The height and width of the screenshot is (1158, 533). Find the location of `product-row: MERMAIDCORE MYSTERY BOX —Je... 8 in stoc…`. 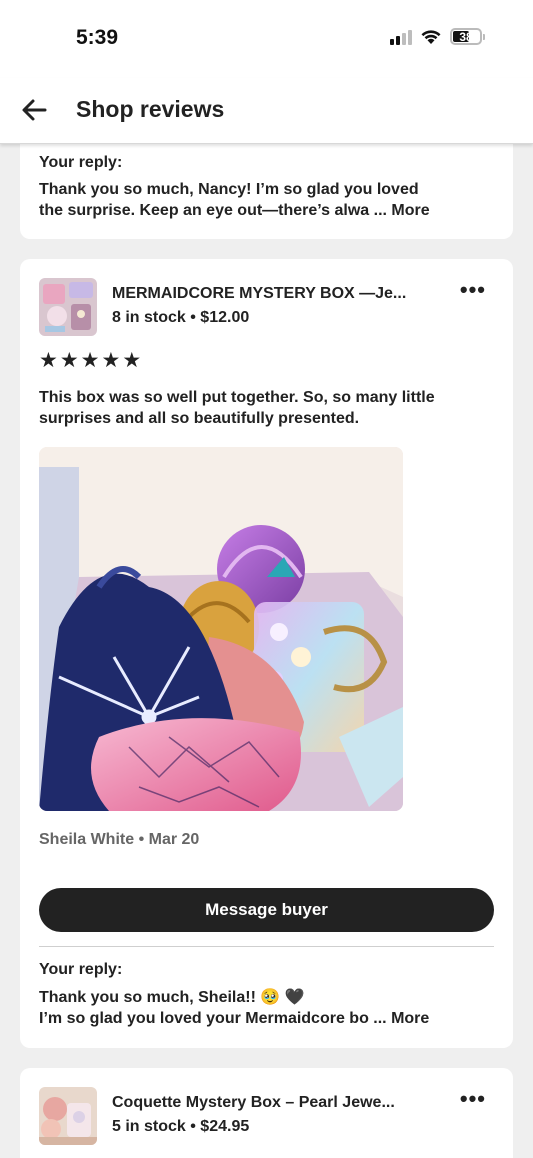

product-row: MERMAIDCORE MYSTERY BOX —Je... 8 in stoc… is located at coordinates (266, 308).